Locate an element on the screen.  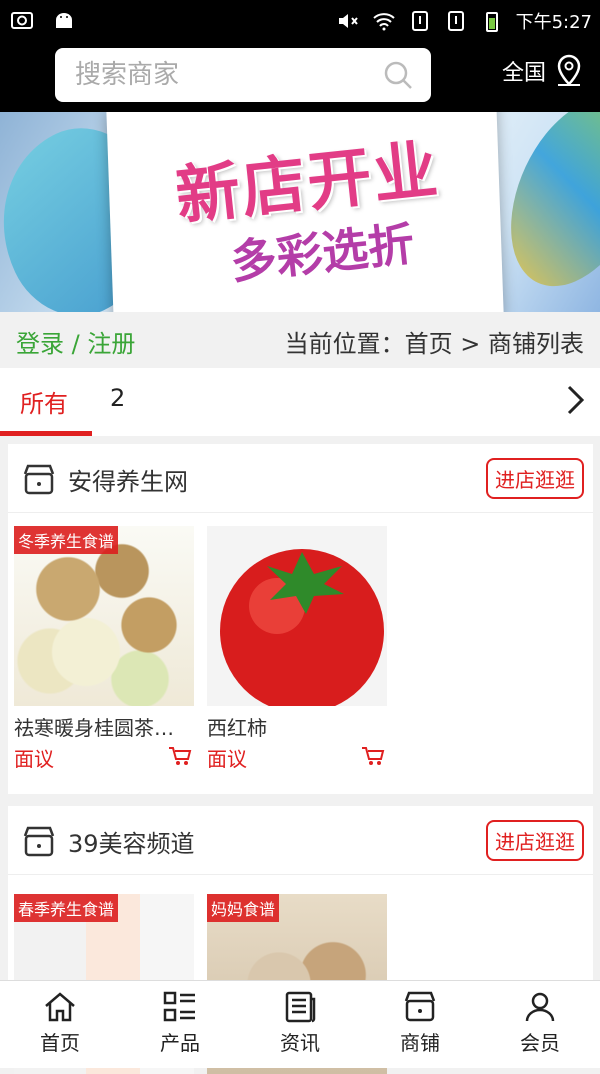
screenshot-icon is located at coordinates (22, 20).